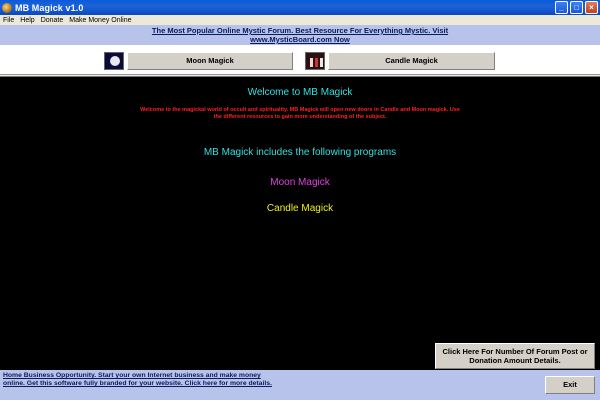 The image size is (600, 400). Describe the element at coordinates (411, 61) in the screenshot. I see `candle-magick-button: Candle Magick` at that location.